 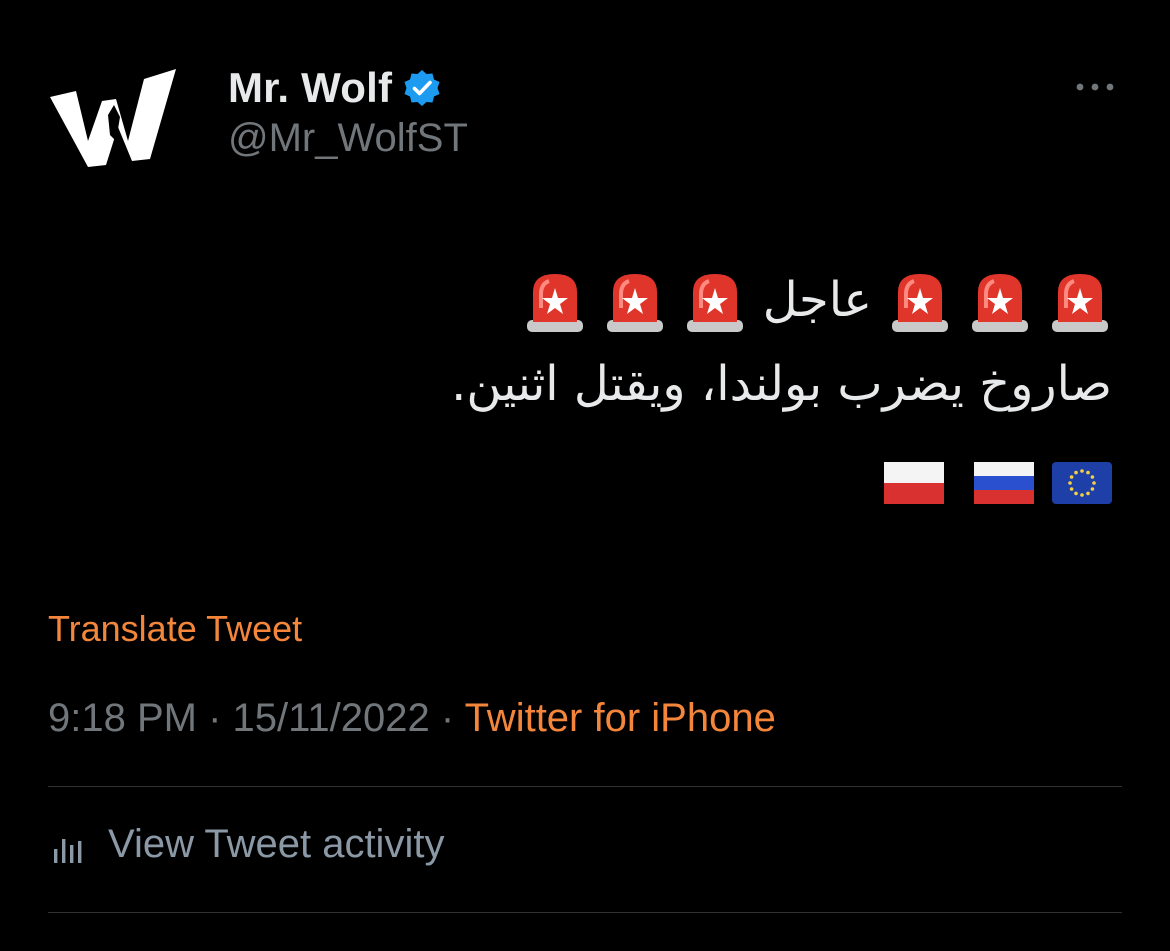 What do you see at coordinates (348, 138) in the screenshot?
I see `author-handle: @Mr_WolfST` at bounding box center [348, 138].